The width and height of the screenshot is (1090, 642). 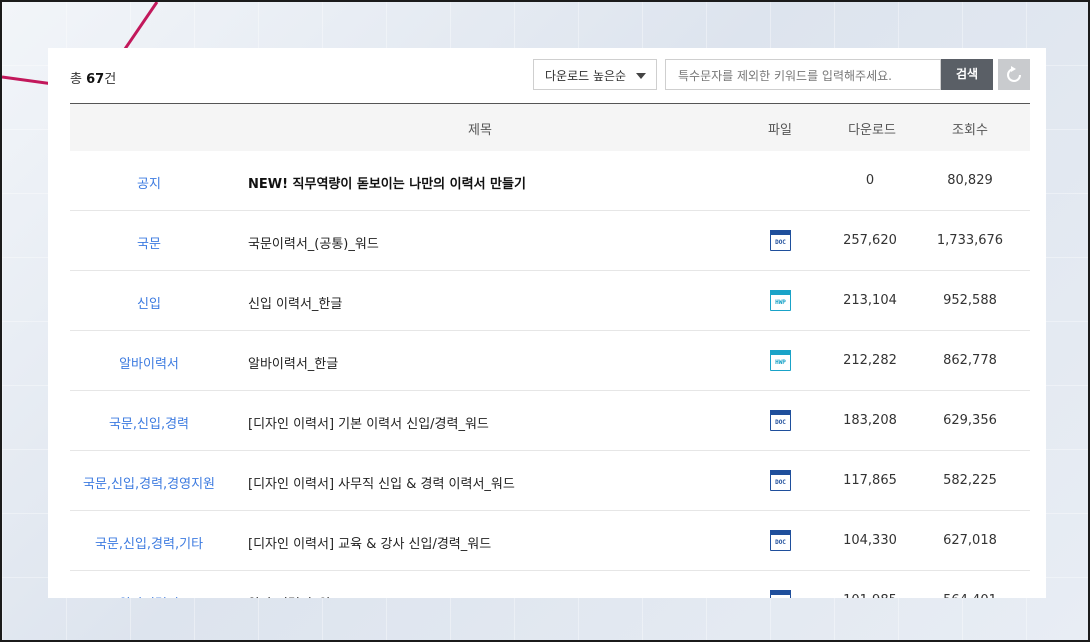 What do you see at coordinates (785, 76) in the screenshot?
I see `search-placeholder: 특수문자를 제외한 키워드를 입력해주세요.` at bounding box center [785, 76].